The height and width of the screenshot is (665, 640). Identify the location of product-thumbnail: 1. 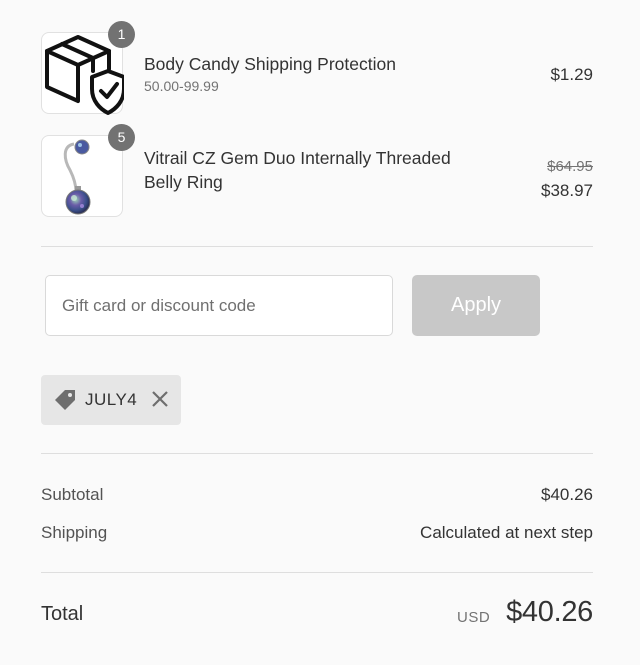
(88, 68).